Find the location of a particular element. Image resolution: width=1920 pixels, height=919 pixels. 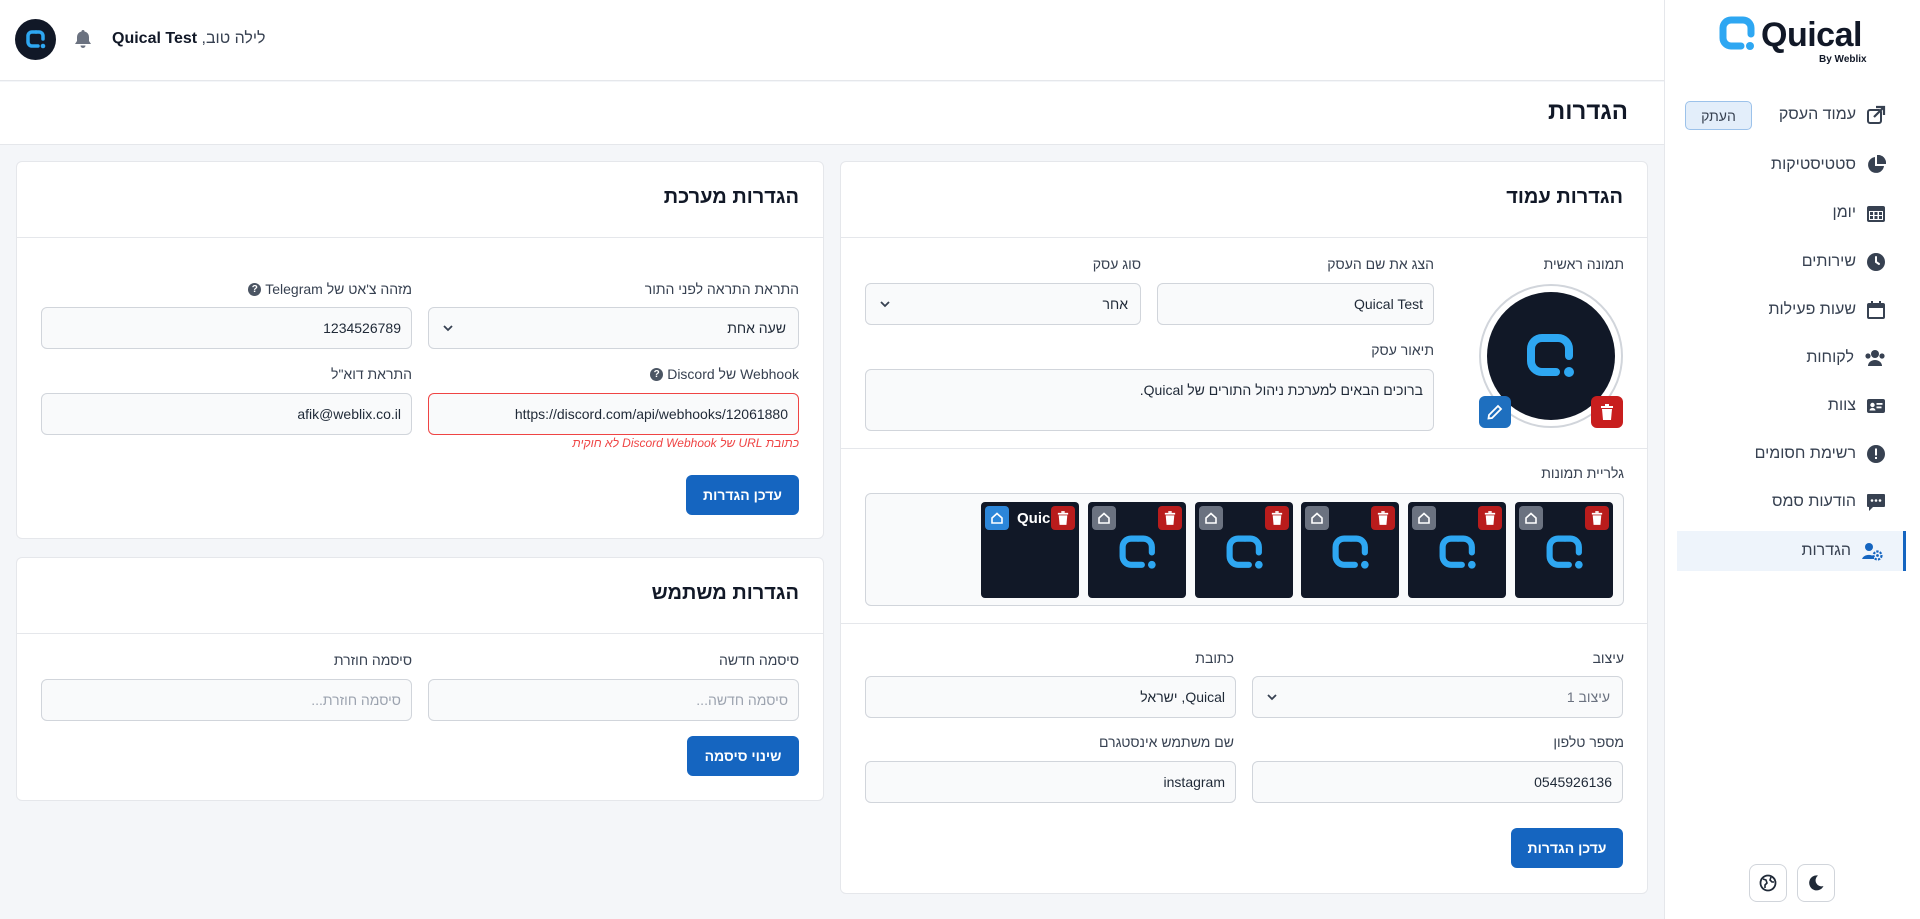

telegram-label-text: מזהה צ'אט של Telegram is located at coordinates (338, 289).